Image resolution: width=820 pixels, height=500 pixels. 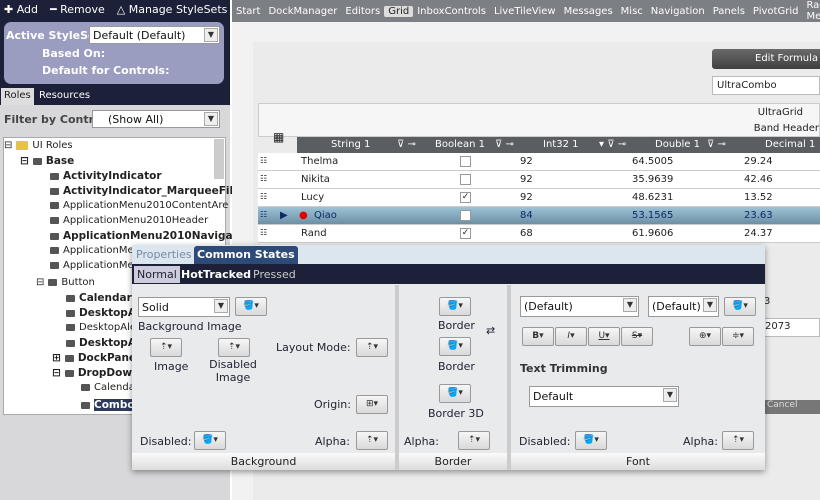 What do you see at coordinates (56, 358) in the screenshot?
I see `expand-toggle-icon: ⊞` at bounding box center [56, 358].